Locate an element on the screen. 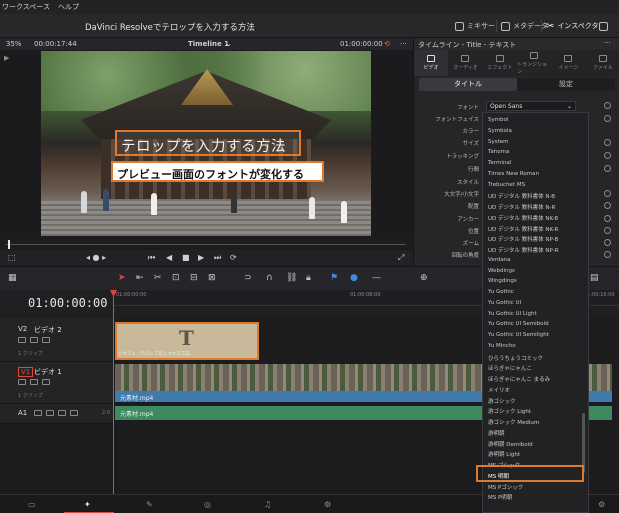 This screenshot has height=513, width=619. fusion-page-icon: ✎ is located at coordinates (149, 504).